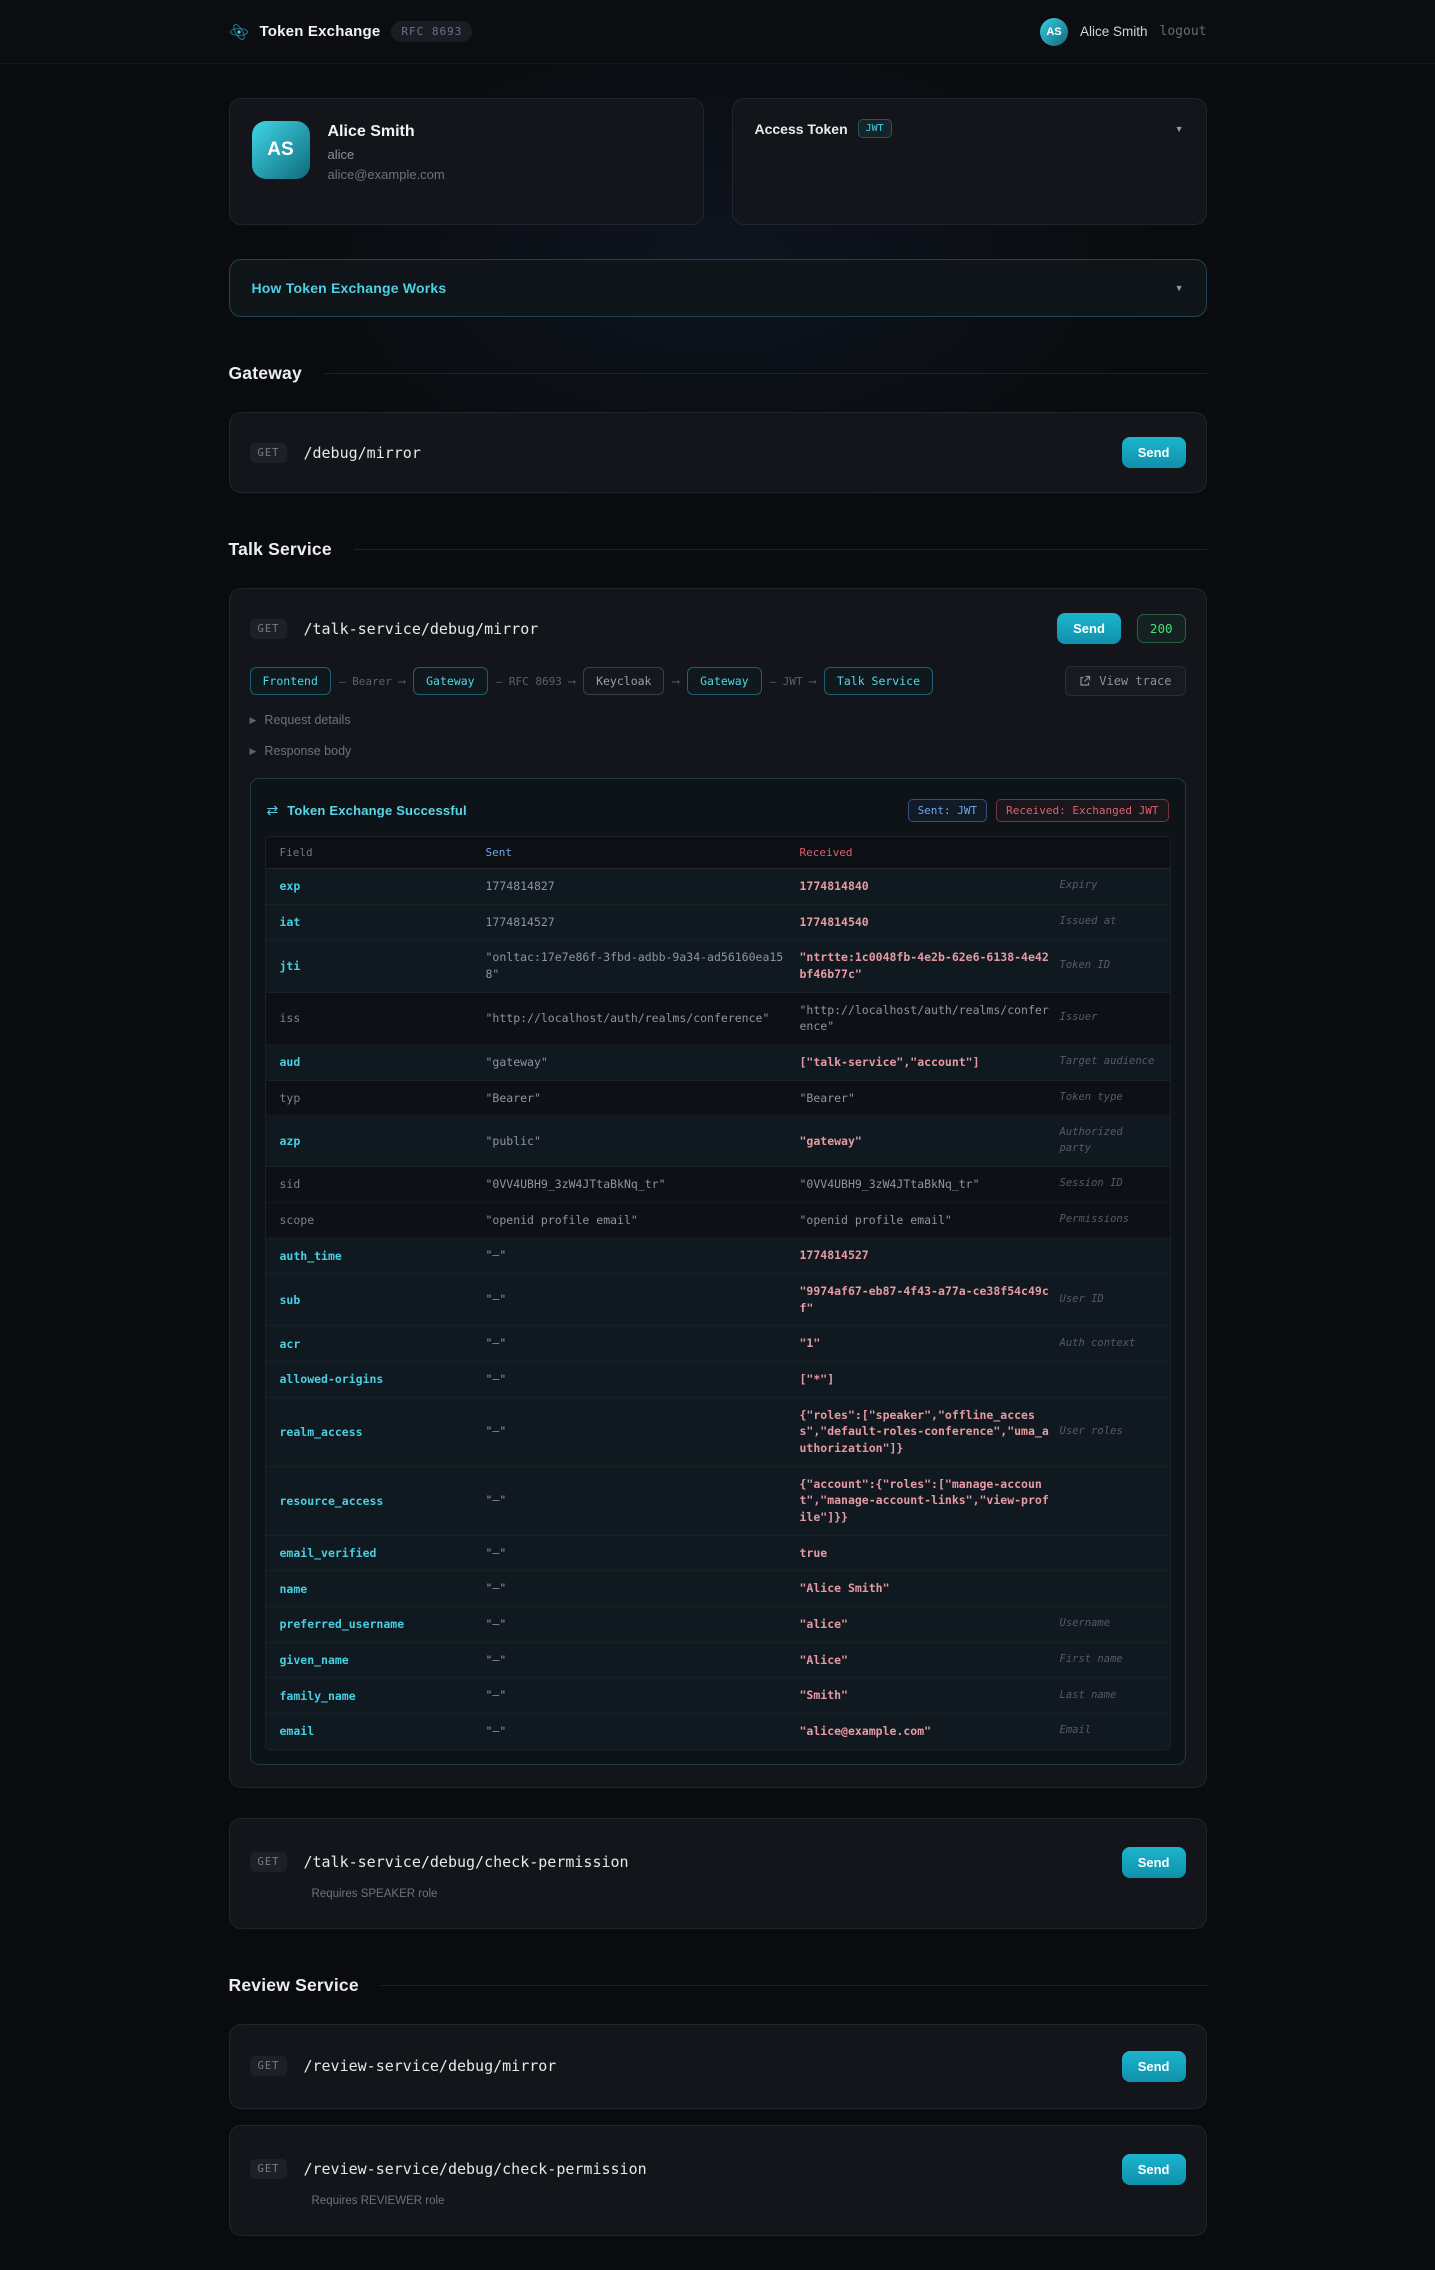 The width and height of the screenshot is (1435, 2270). Describe the element at coordinates (1094, 1219) in the screenshot. I see `claim-note: Permissions` at that location.